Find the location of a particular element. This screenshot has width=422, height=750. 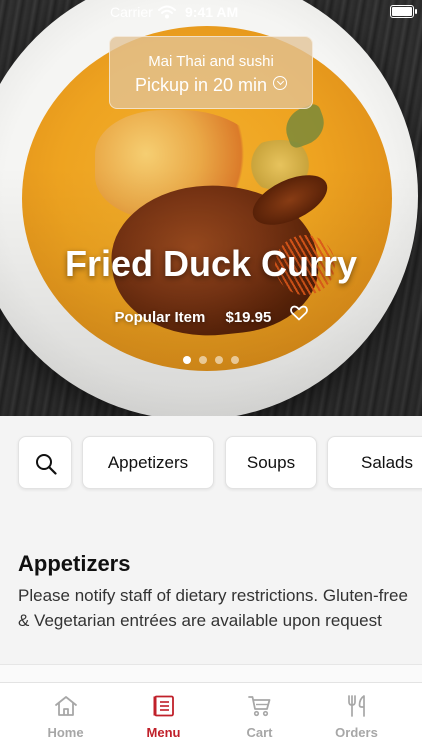

status-time: 9:41 AM is located at coordinates (212, 12).